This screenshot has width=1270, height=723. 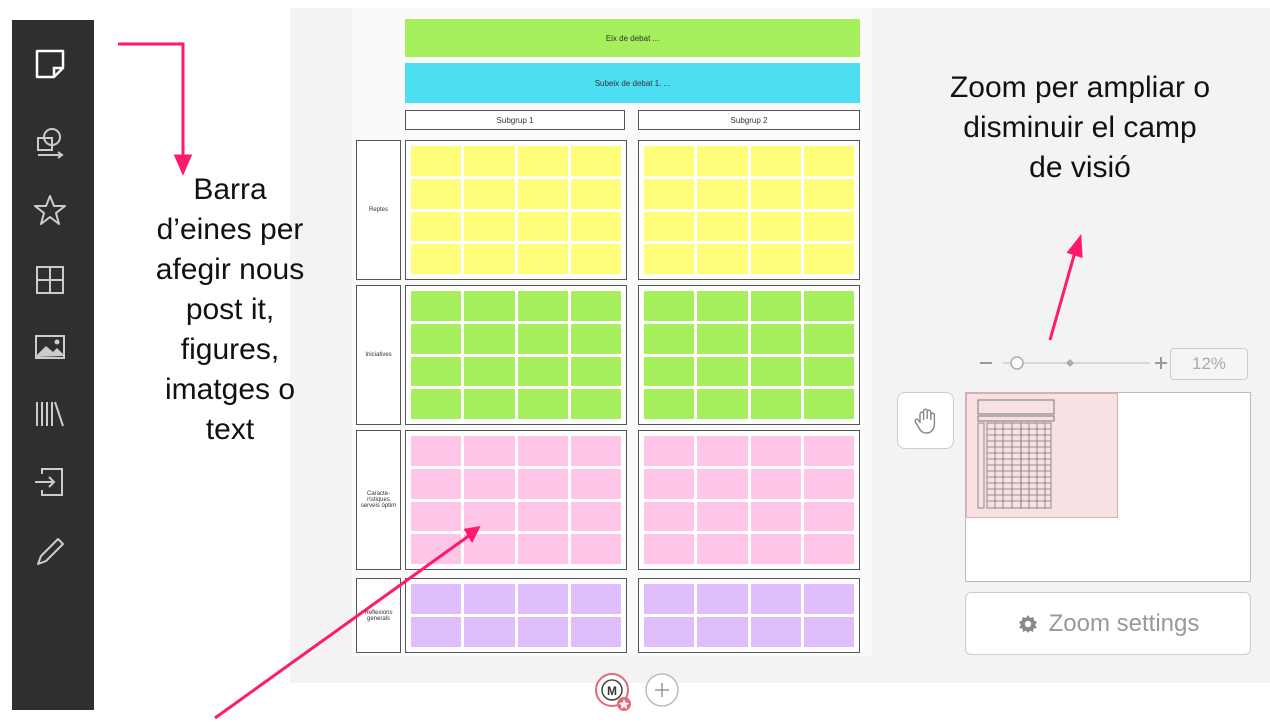 I want to click on zoom-settings-button: Zoom settings, so click(x=1108, y=623).